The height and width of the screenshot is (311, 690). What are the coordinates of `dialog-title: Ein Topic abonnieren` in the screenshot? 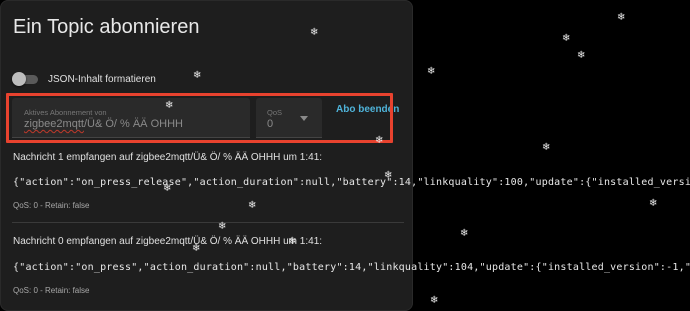 It's located at (106, 27).